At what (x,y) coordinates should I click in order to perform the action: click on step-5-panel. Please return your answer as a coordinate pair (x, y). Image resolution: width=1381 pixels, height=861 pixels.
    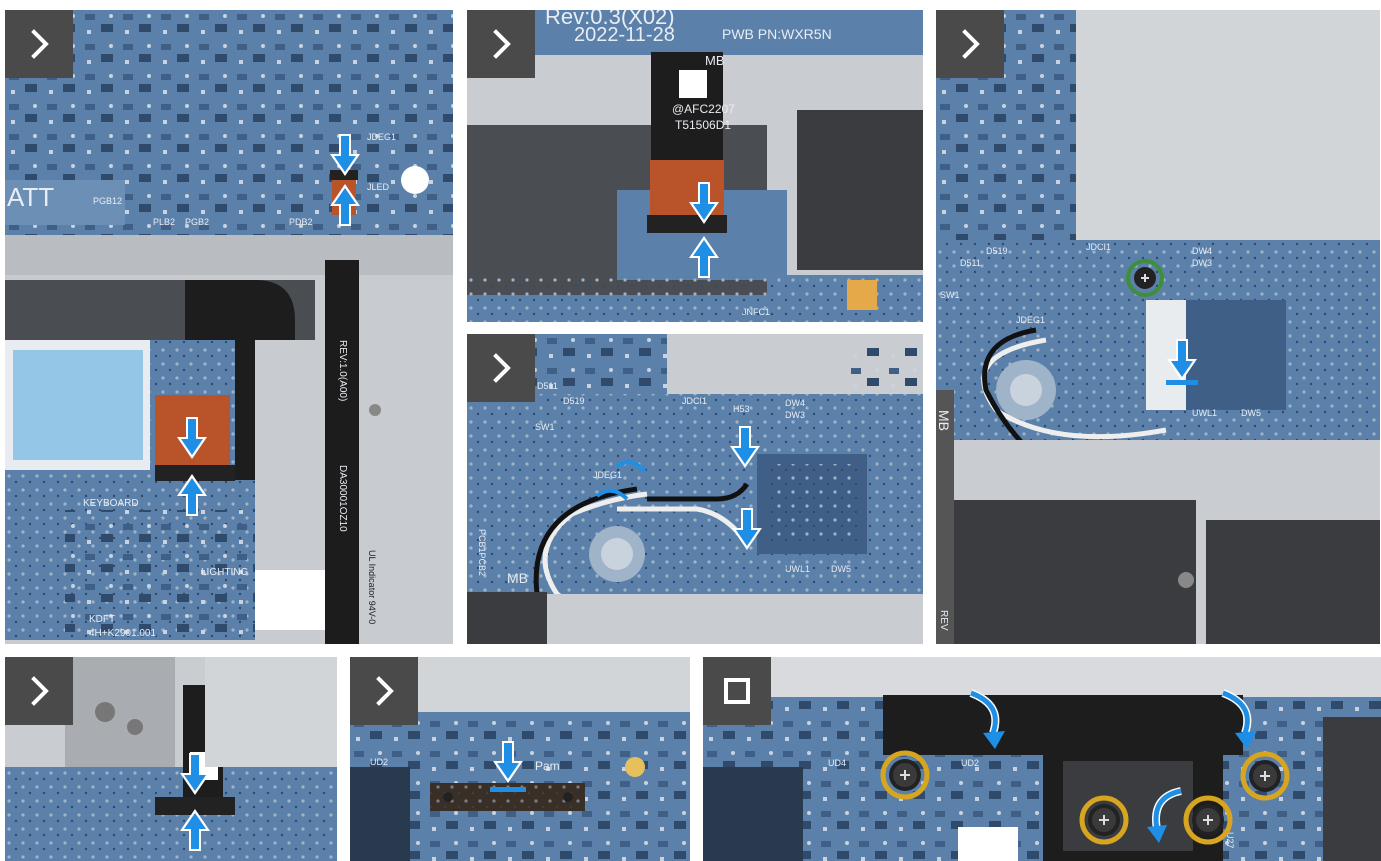
    Looking at the image, I should click on (171, 759).